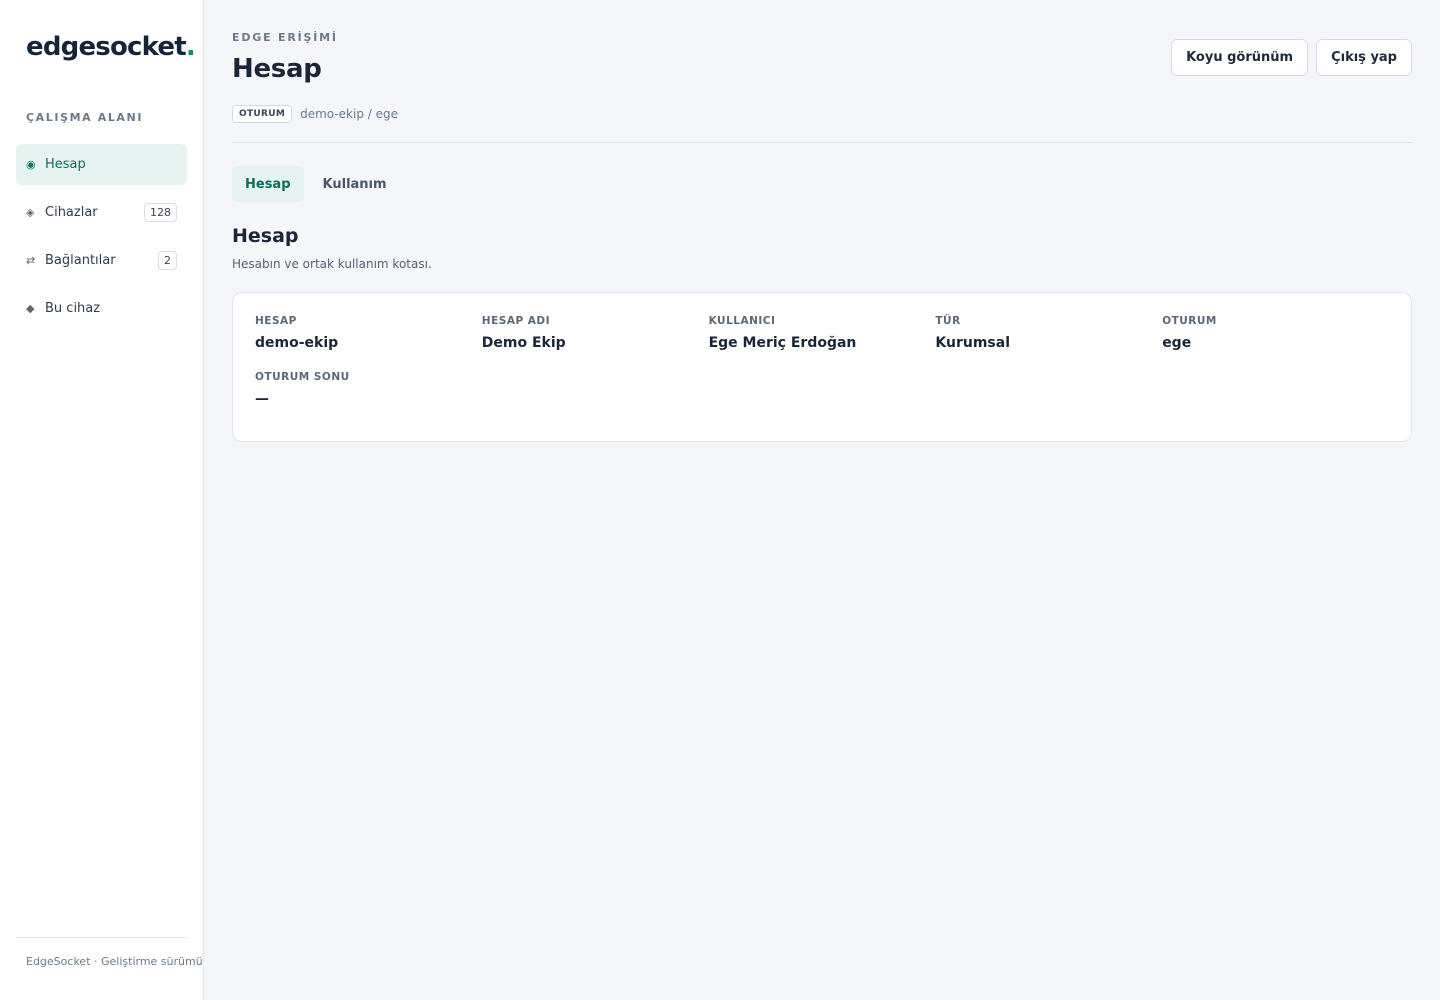 This screenshot has width=1440, height=1000. I want to click on header-actions: Koyu görünüm Çıkış yap, so click(1291, 57).